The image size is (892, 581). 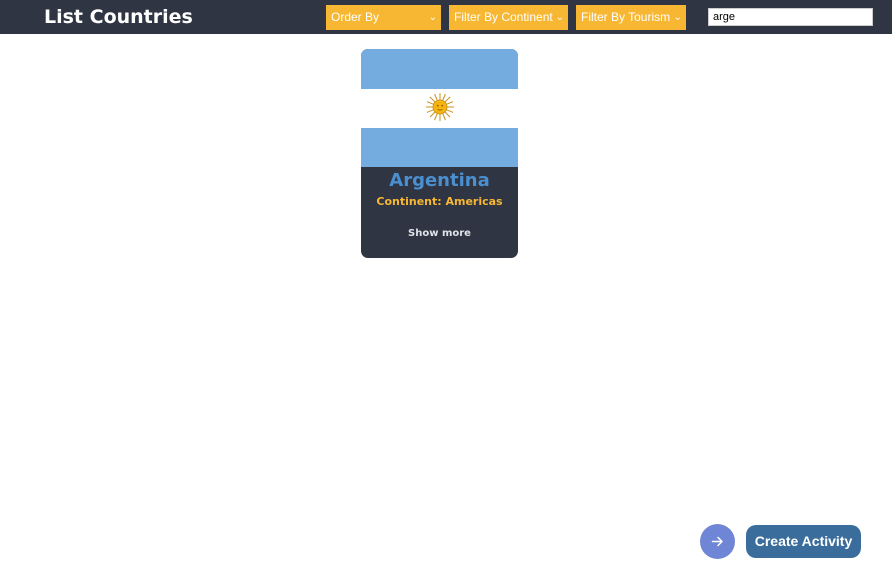 What do you see at coordinates (383, 17) in the screenshot?
I see `order-by-select: Order By ⌄` at bounding box center [383, 17].